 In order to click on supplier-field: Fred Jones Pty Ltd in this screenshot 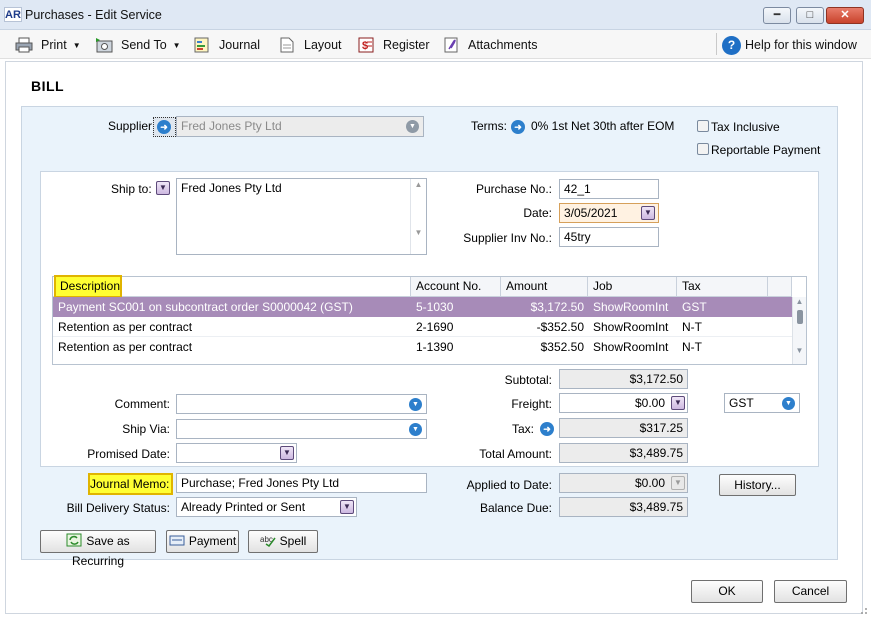, I will do `click(300, 126)`.